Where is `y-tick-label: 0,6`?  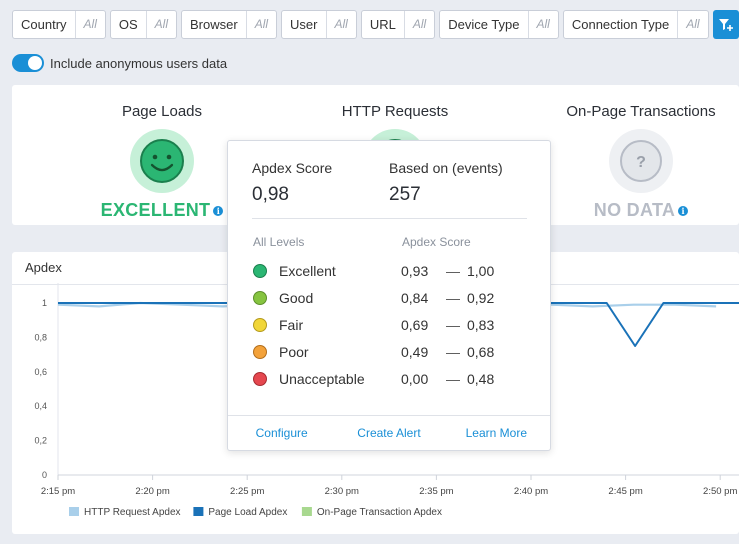 y-tick-label: 0,6 is located at coordinates (40, 372).